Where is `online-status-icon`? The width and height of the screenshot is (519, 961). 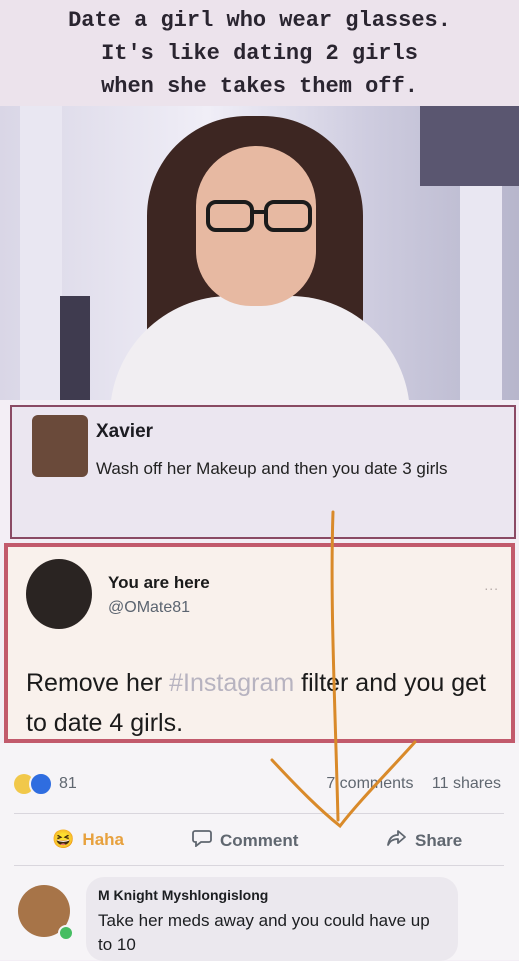
online-status-icon is located at coordinates (66, 933).